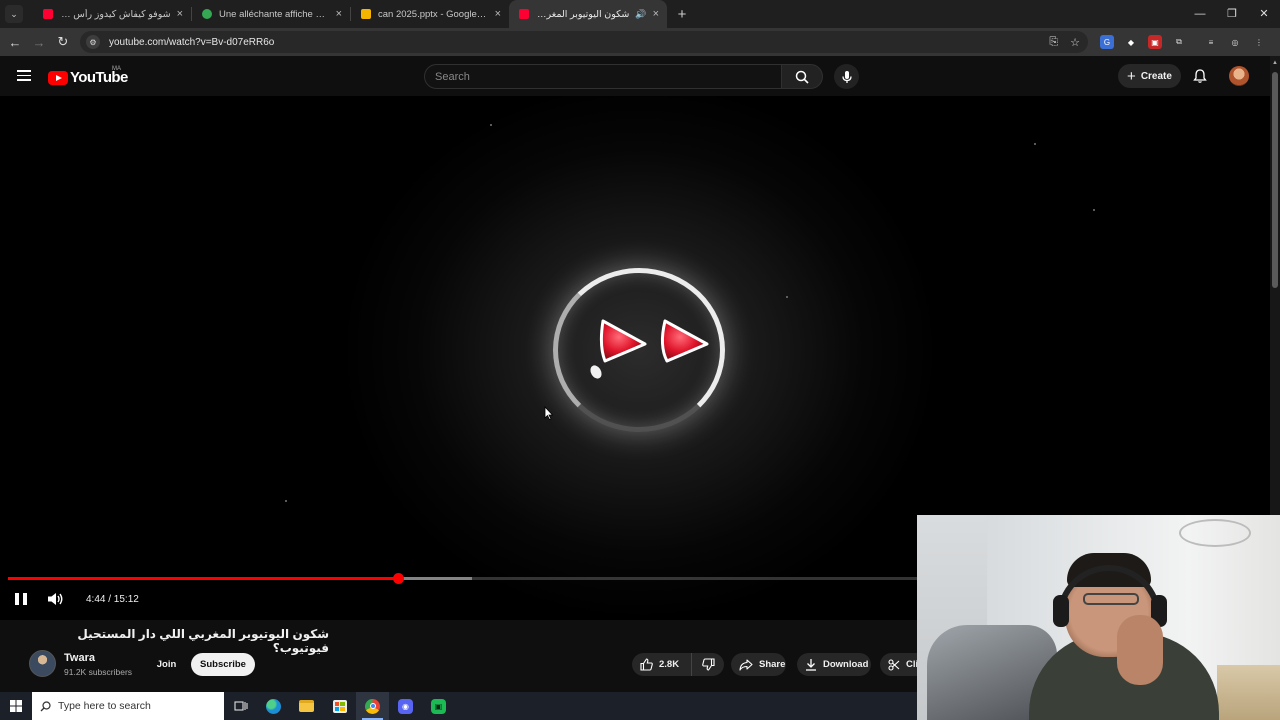  I want to click on thumbs-up-icon, so click(646, 664).